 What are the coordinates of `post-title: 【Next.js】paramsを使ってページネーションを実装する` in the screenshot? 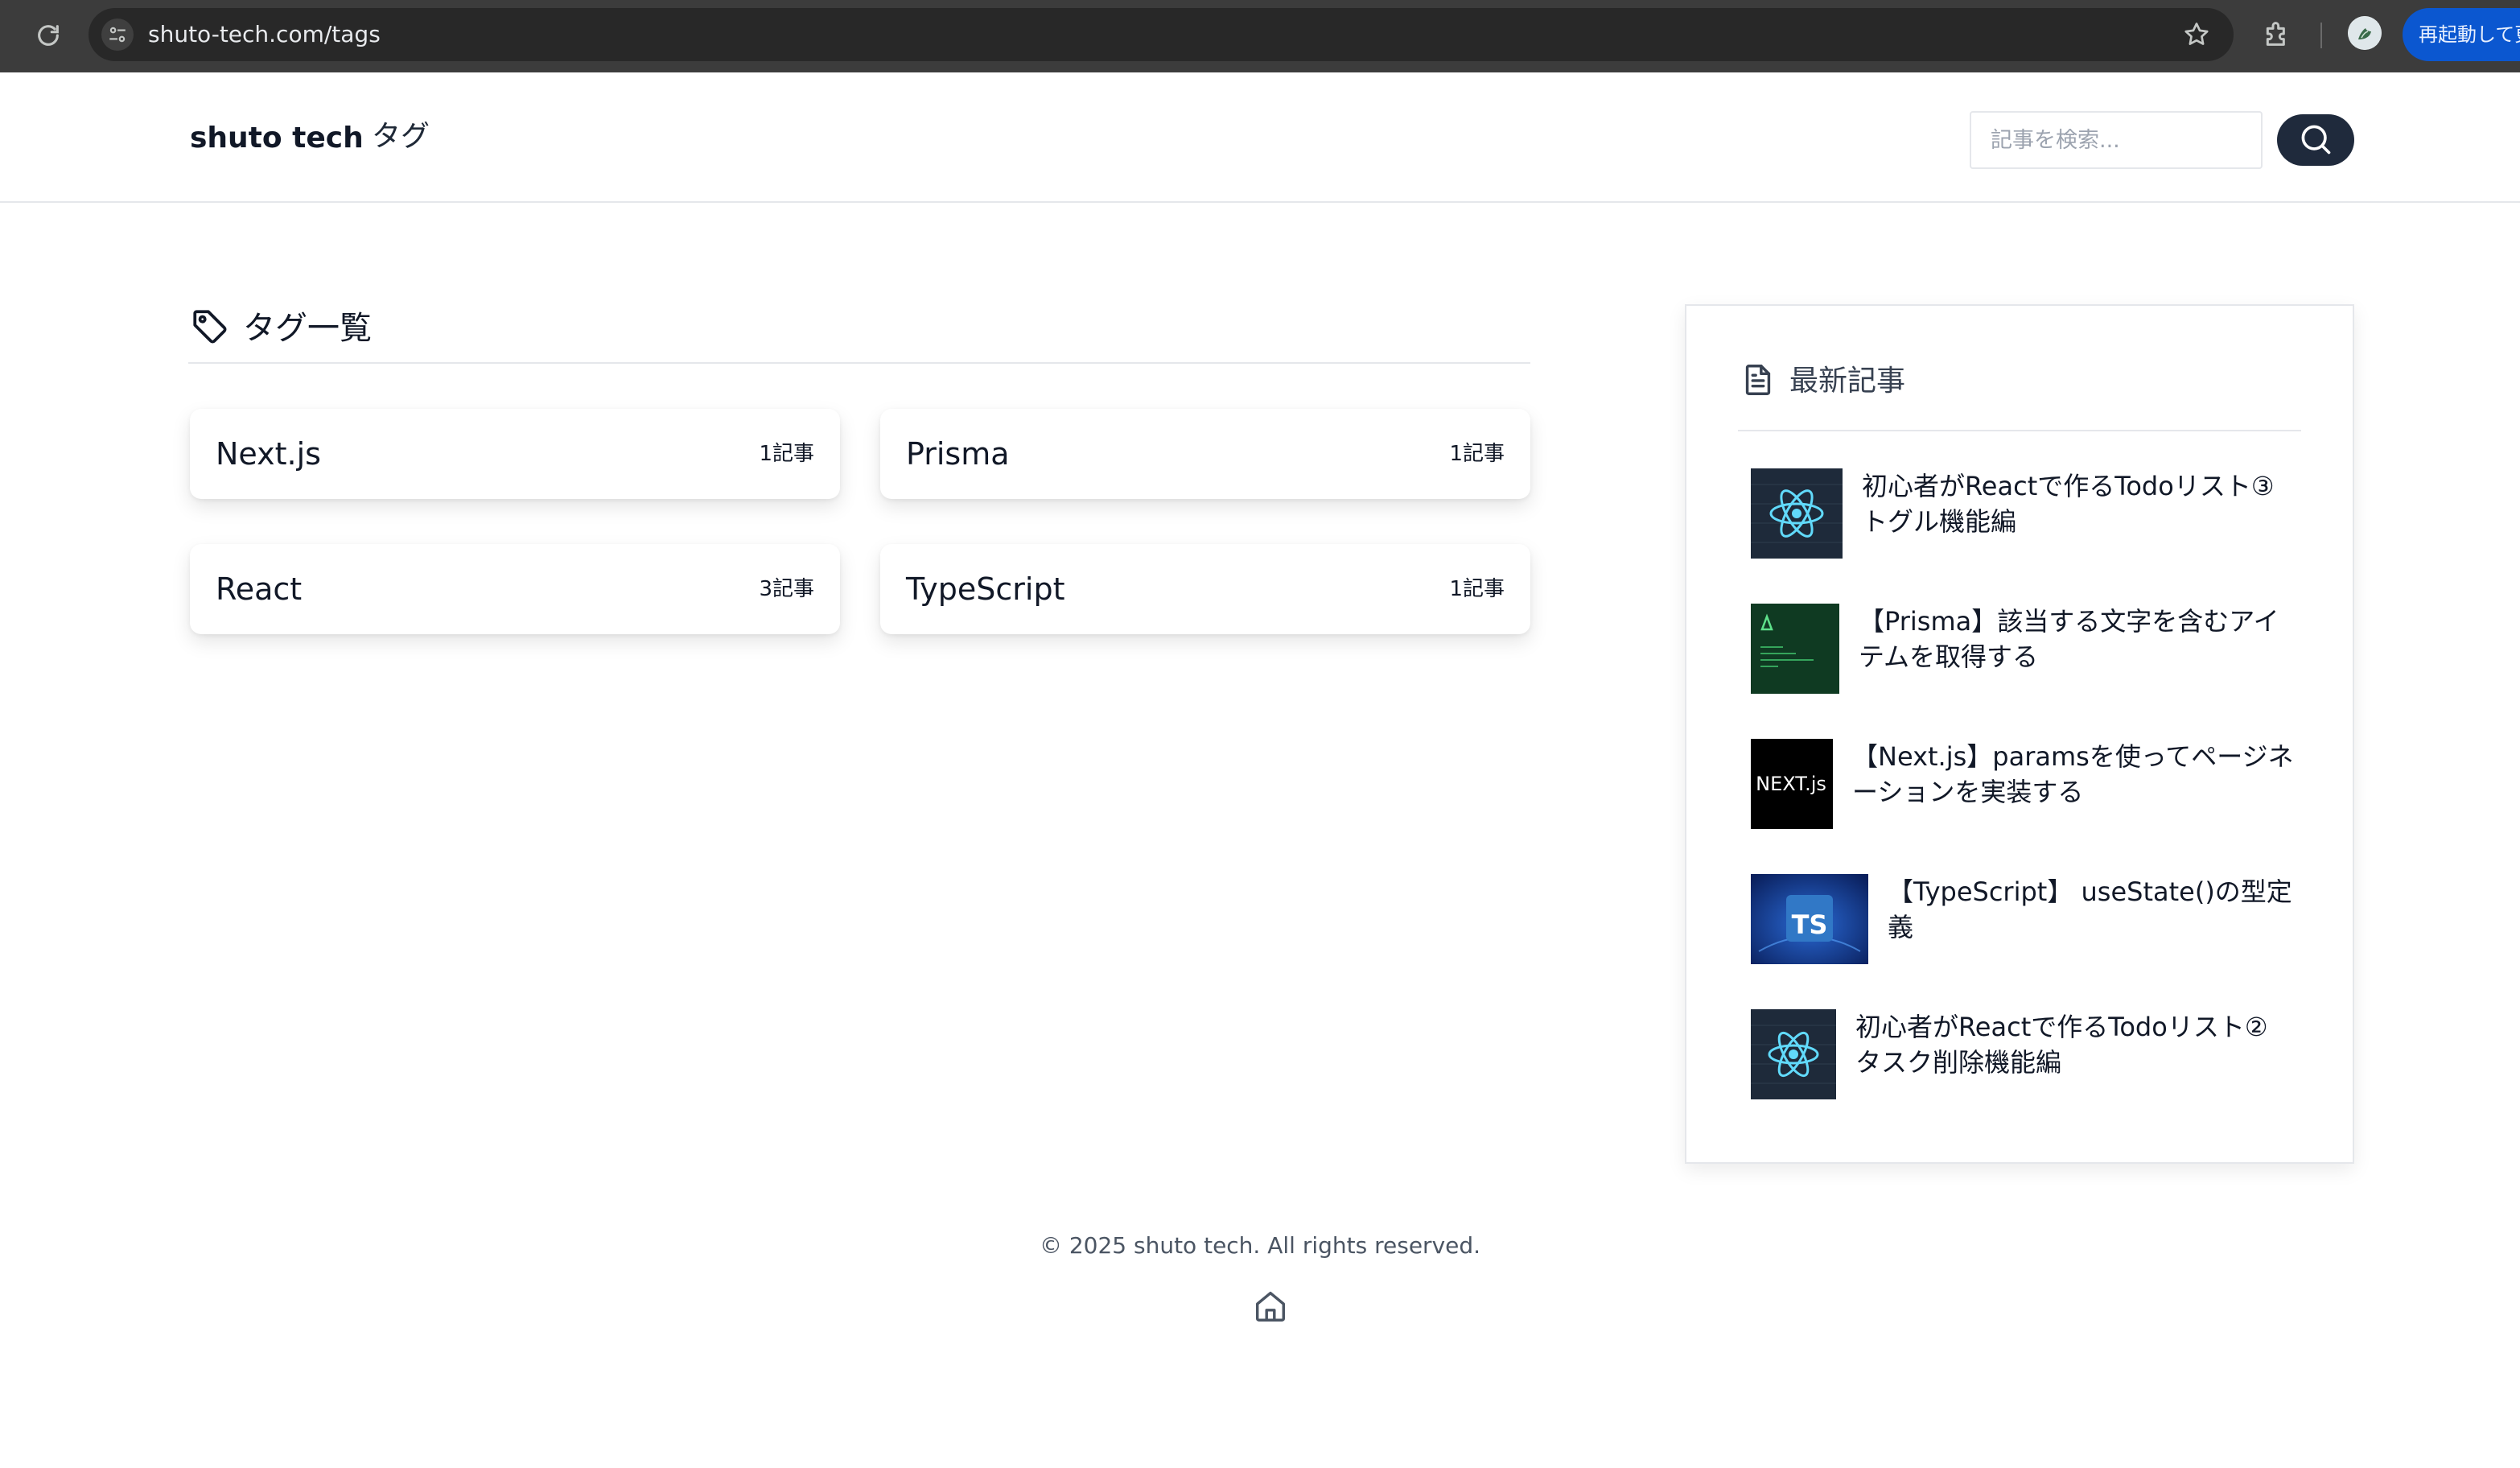 It's located at (2073, 774).